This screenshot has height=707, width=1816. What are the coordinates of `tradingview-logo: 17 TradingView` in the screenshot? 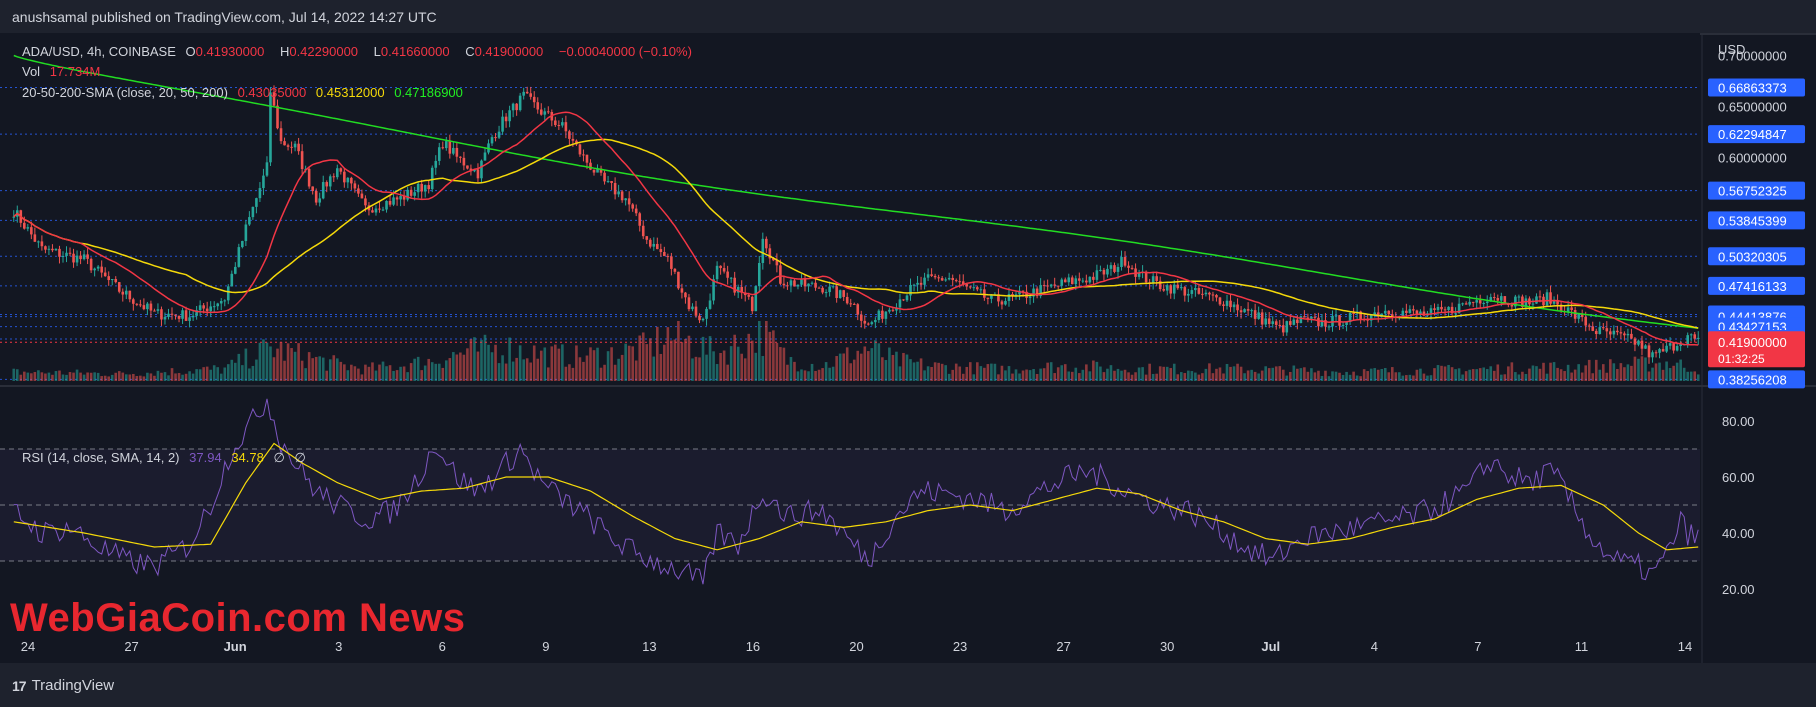 It's located at (63, 685).